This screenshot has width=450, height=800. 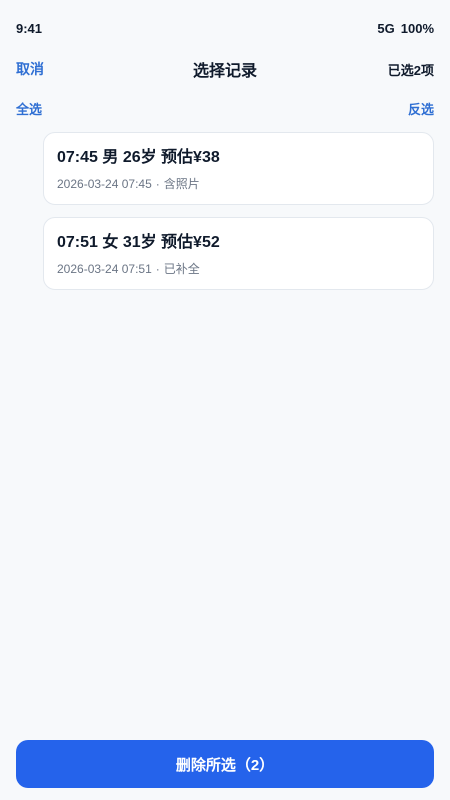 I want to click on status-bar: 9:41 5G 100%, so click(x=225, y=28).